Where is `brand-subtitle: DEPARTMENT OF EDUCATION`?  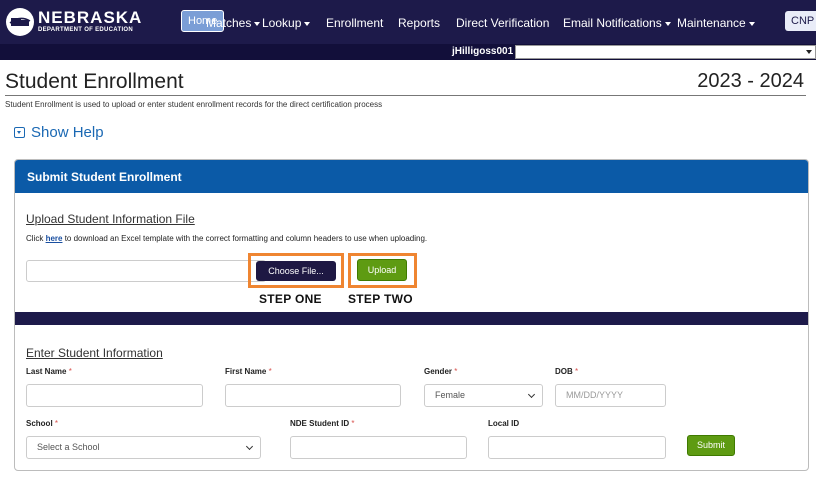
brand-subtitle: DEPARTMENT OF EDUCATION is located at coordinates (86, 30).